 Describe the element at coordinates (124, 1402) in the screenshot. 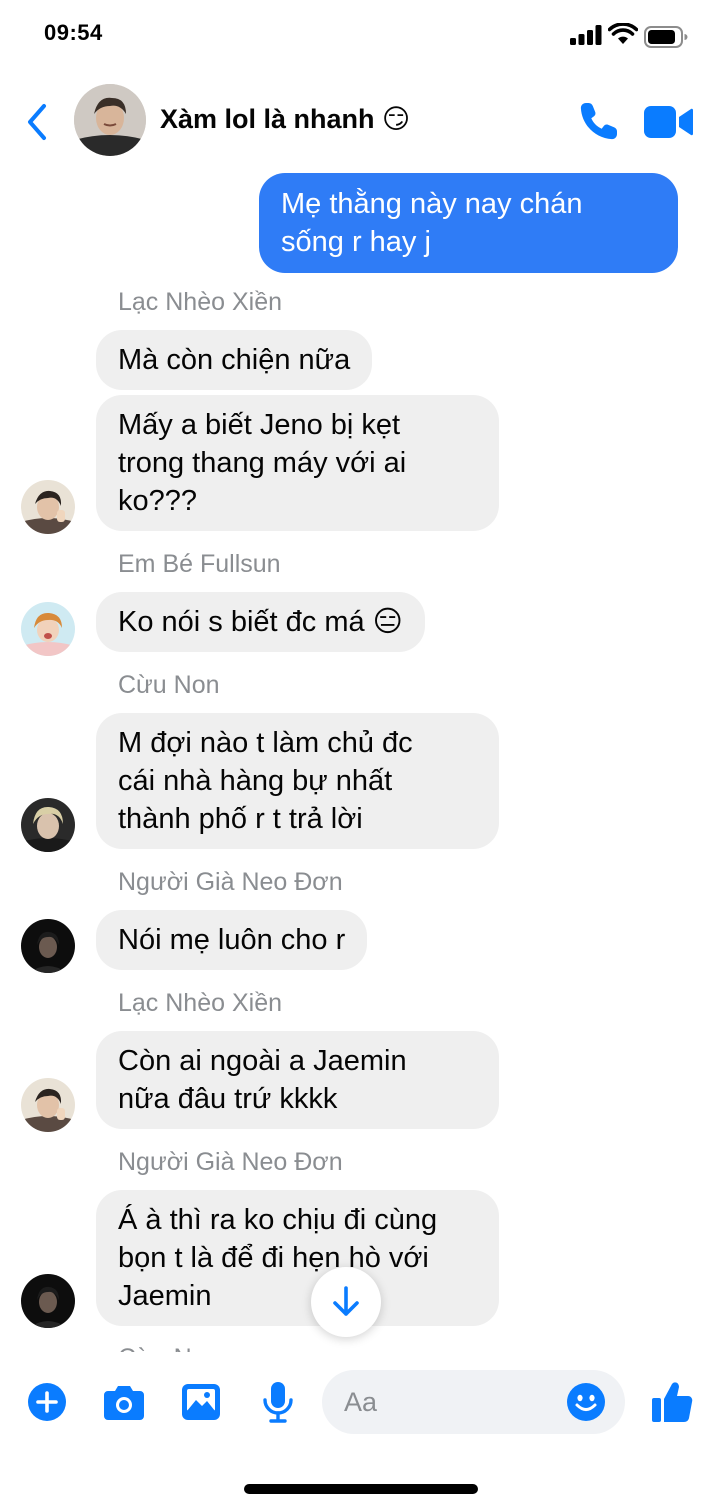

I see `camera-icon` at that location.